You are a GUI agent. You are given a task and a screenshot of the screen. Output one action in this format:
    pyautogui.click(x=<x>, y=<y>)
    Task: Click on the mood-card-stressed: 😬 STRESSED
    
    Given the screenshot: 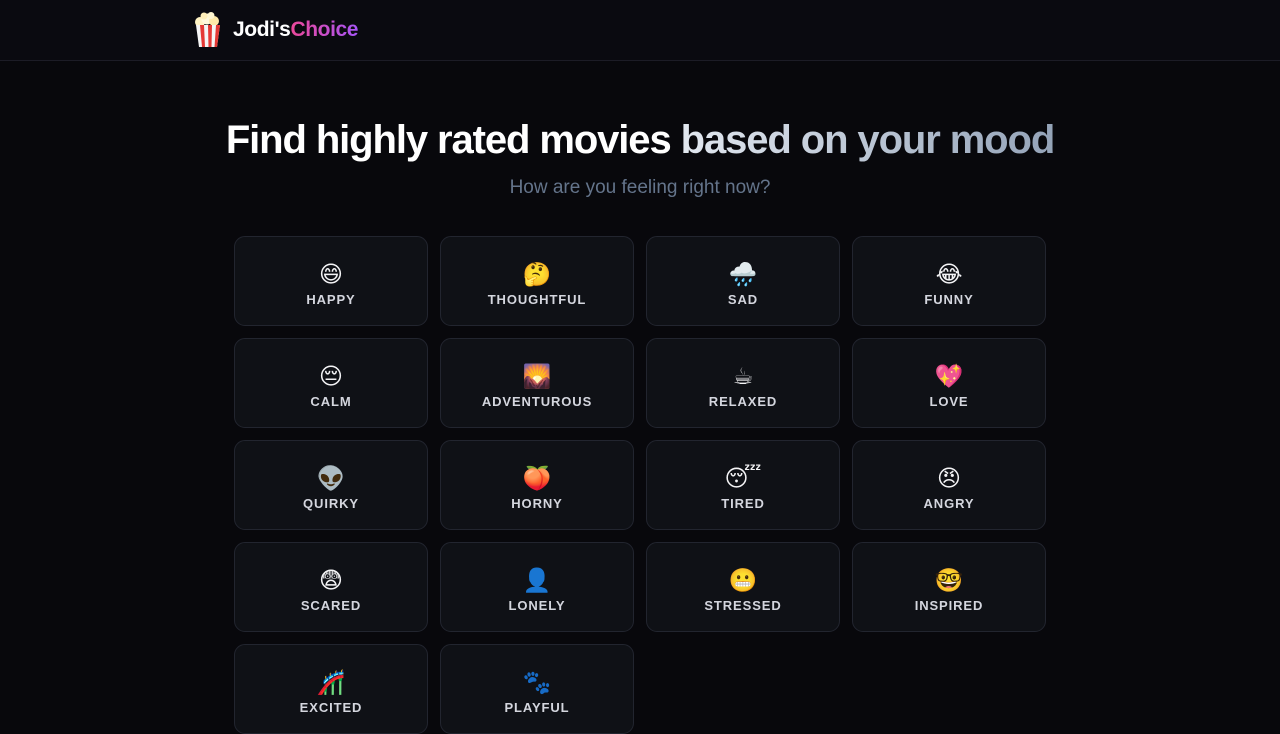 What is the action you would take?
    pyautogui.click(x=743, y=587)
    